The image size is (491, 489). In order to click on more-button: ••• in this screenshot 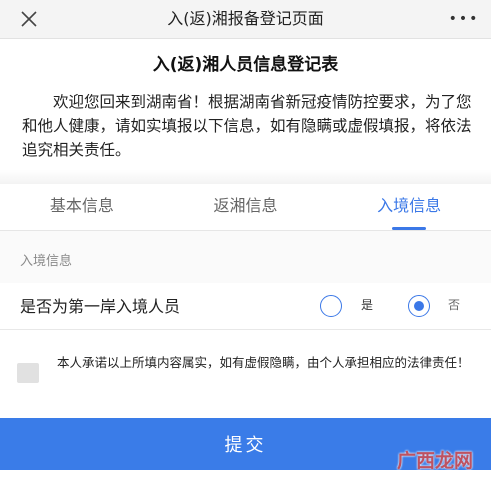, I will do `click(464, 19)`.